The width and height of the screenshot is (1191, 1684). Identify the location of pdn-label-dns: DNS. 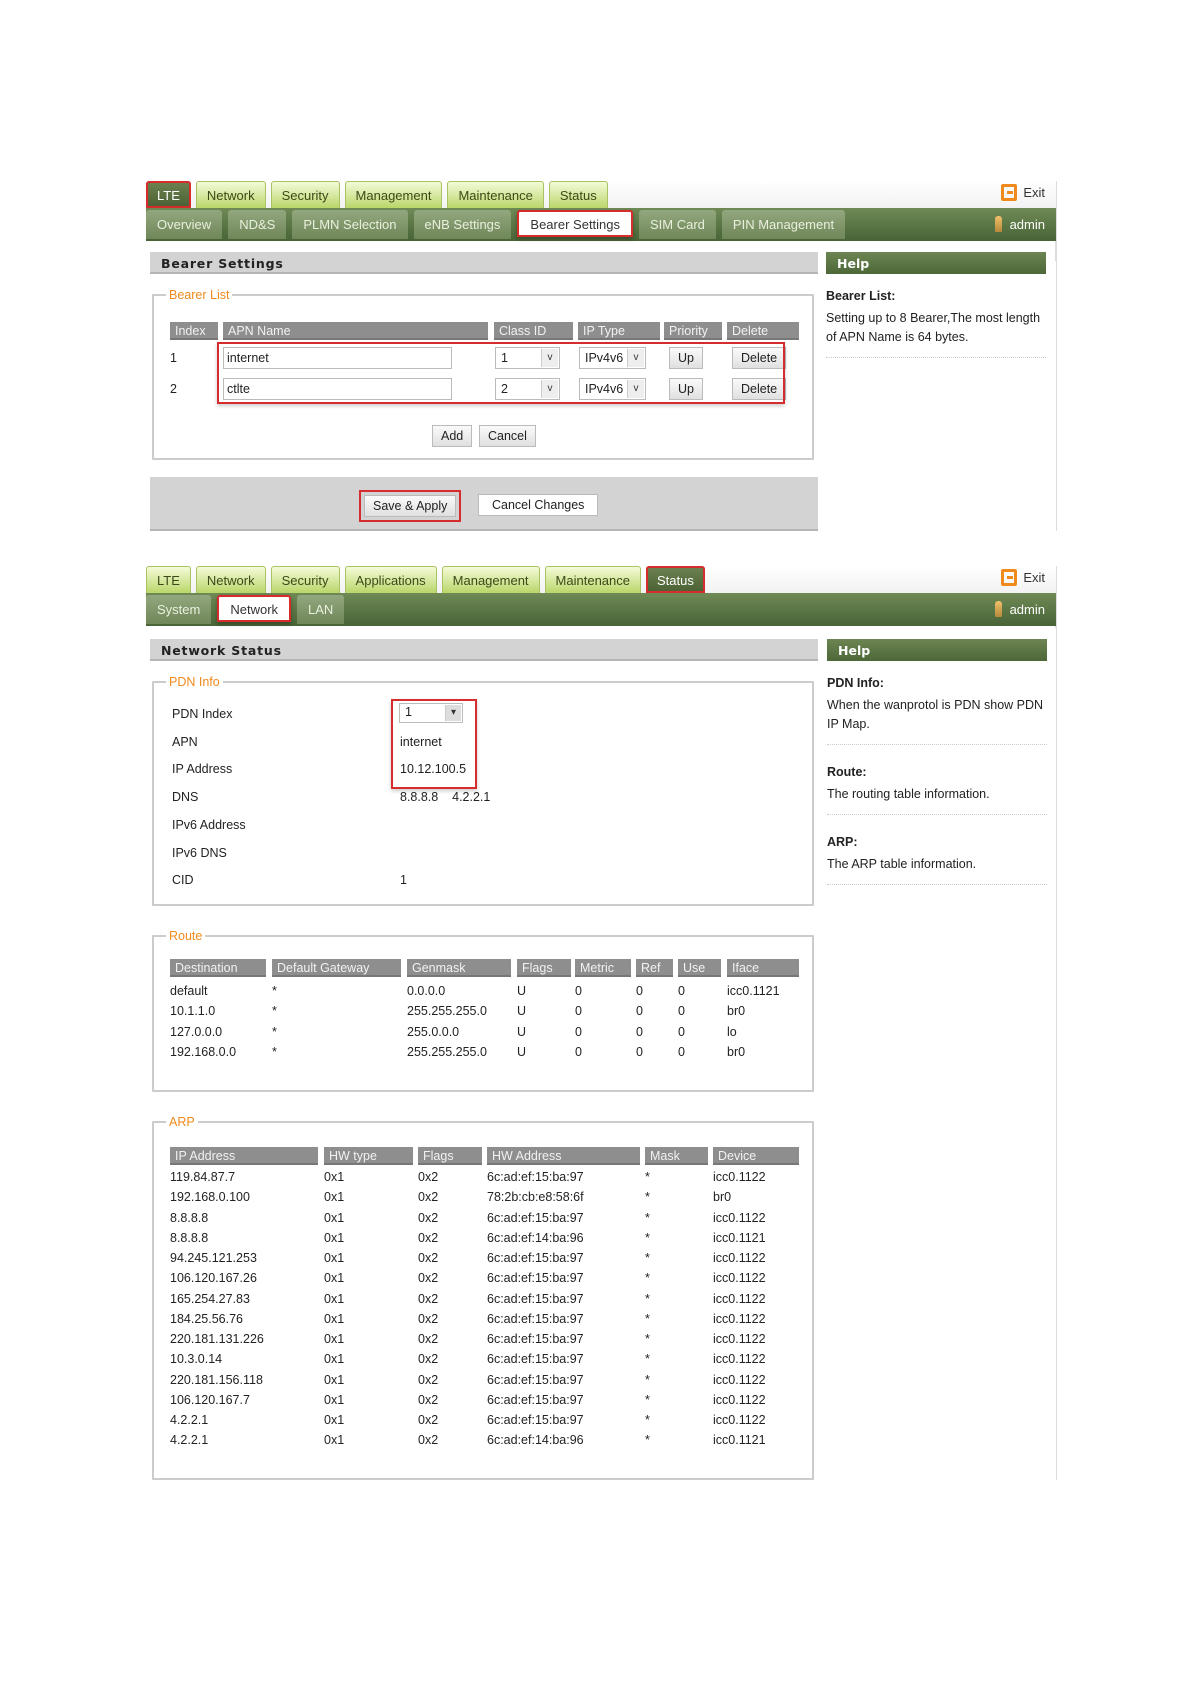
(185, 797).